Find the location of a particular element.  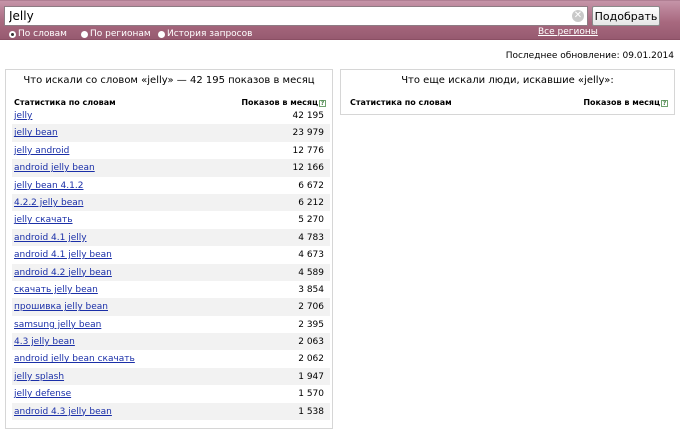

keyword-link: android 4.2 jelly bean is located at coordinates (63, 273).